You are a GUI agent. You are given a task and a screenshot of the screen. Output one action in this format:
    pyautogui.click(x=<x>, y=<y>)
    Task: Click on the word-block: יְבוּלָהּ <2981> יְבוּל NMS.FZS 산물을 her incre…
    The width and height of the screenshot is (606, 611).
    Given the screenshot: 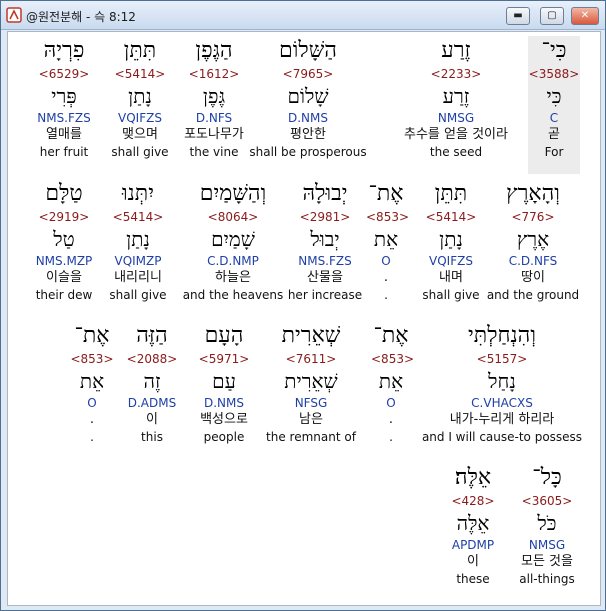 What is the action you would take?
    pyautogui.click(x=325, y=241)
    